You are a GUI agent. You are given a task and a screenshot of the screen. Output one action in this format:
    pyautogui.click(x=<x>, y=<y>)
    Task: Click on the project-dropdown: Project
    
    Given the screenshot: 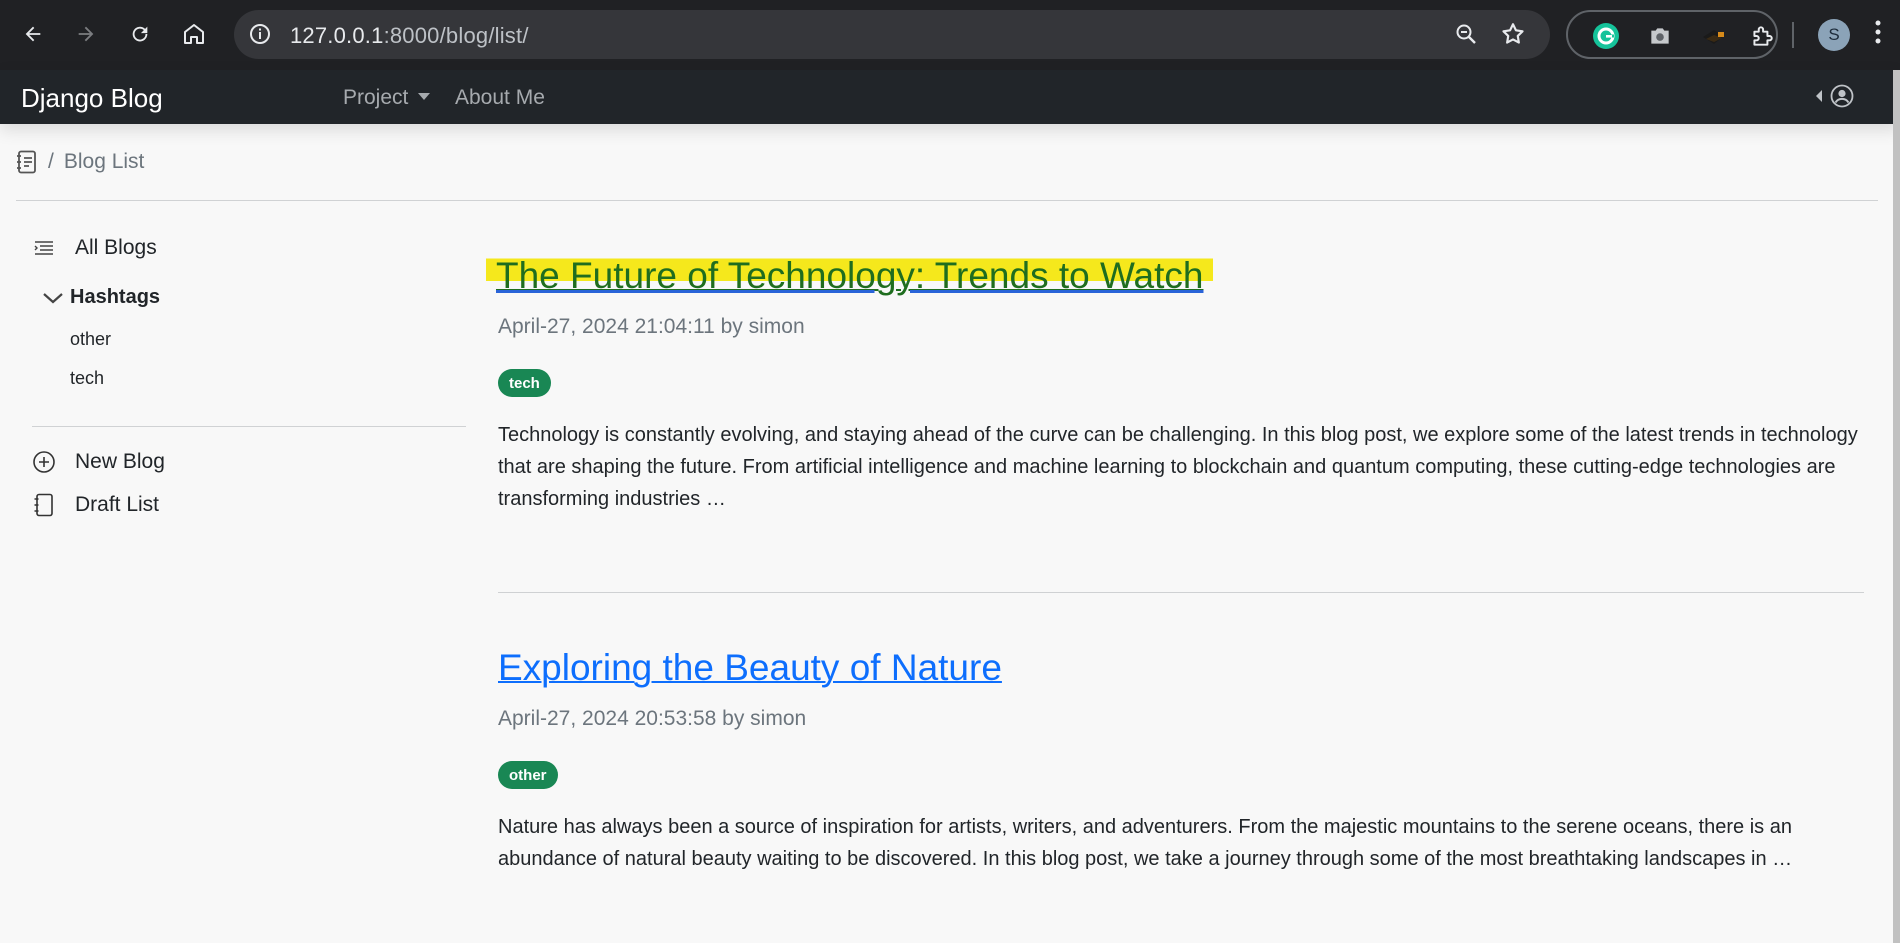 What is the action you would take?
    pyautogui.click(x=387, y=98)
    